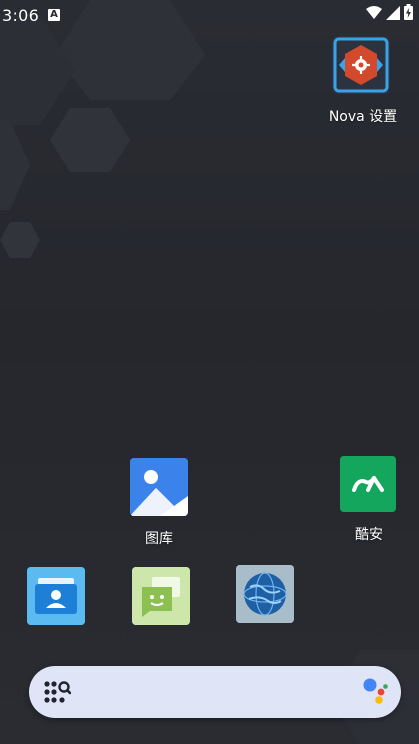  What do you see at coordinates (363, 117) in the screenshot?
I see `app-label: Nova 设置` at bounding box center [363, 117].